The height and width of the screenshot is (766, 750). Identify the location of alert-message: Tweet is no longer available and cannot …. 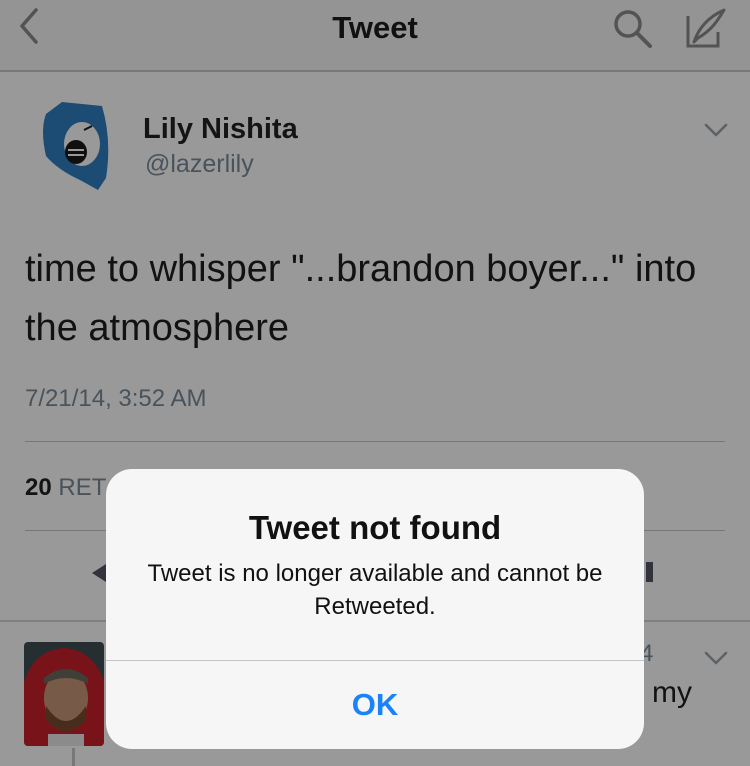
(375, 590).